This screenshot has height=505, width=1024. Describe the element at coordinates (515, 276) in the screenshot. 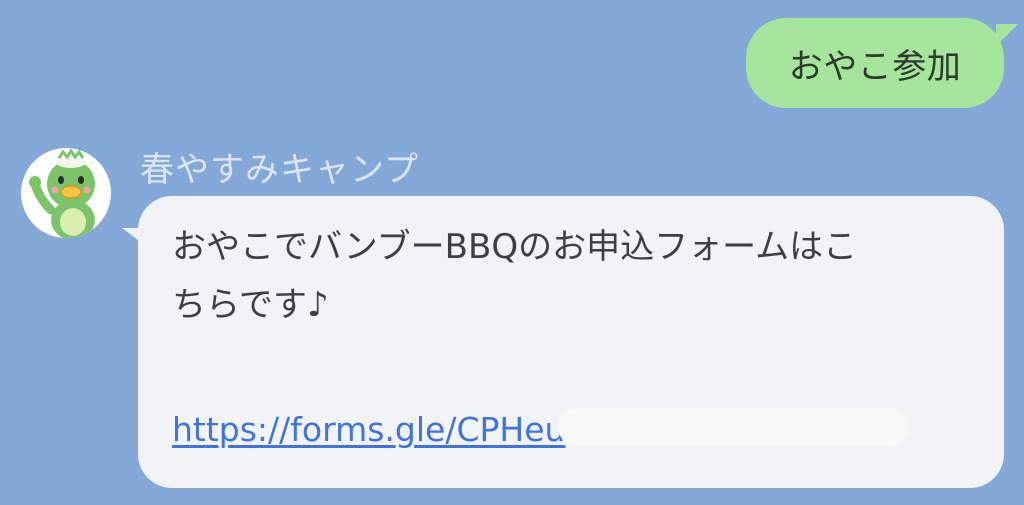

I see `incoming-message-text: おやこでバンブーBBQのお申込フォームはこ ちらです♪` at that location.